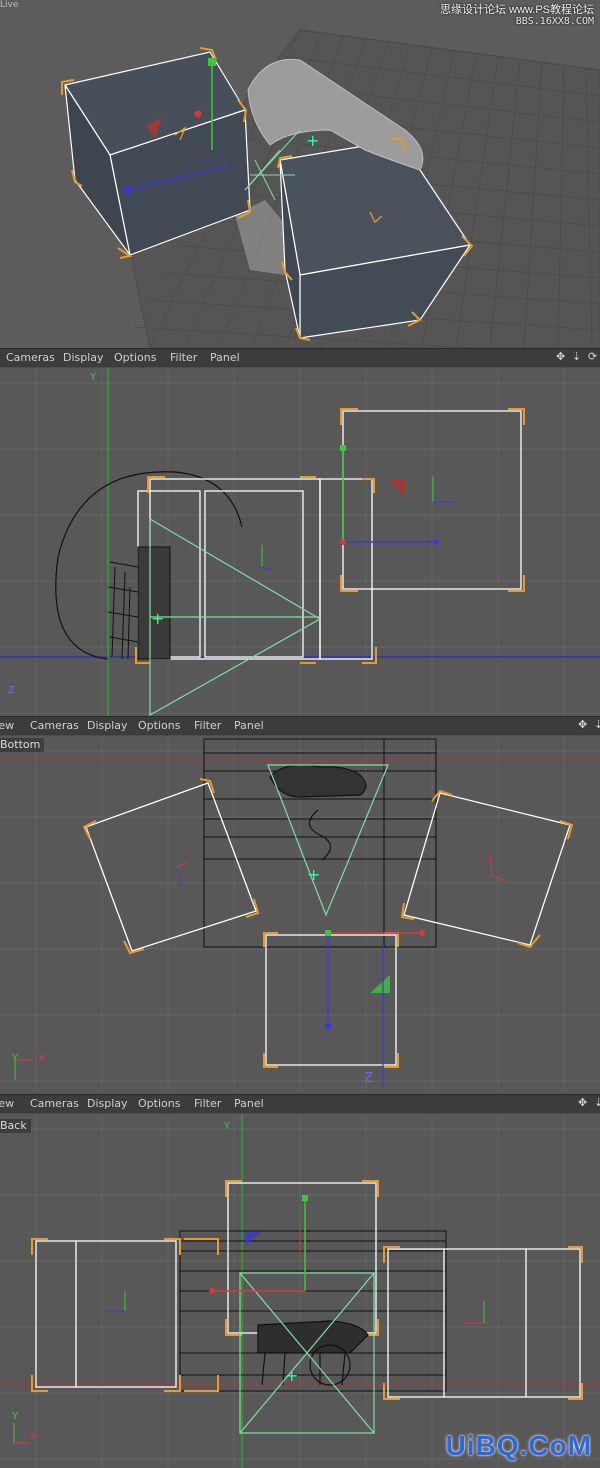 The height and width of the screenshot is (1468, 600). What do you see at coordinates (518, 1445) in the screenshot?
I see `watermark-bottom: UiBQ.CoM` at bounding box center [518, 1445].